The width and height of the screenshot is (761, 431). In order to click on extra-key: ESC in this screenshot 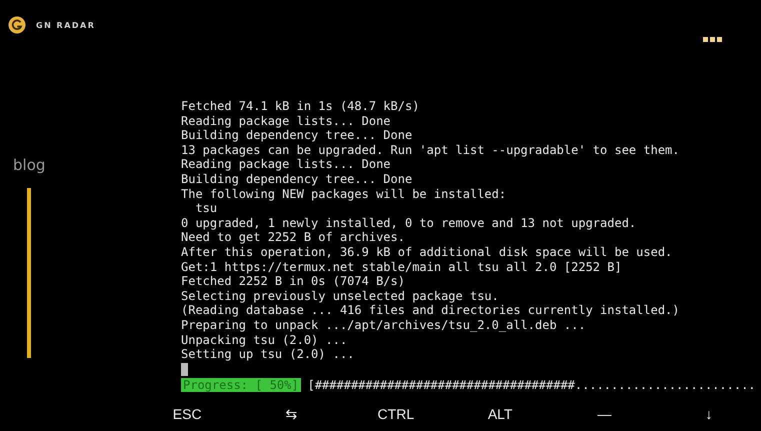, I will do `click(187, 413)`.